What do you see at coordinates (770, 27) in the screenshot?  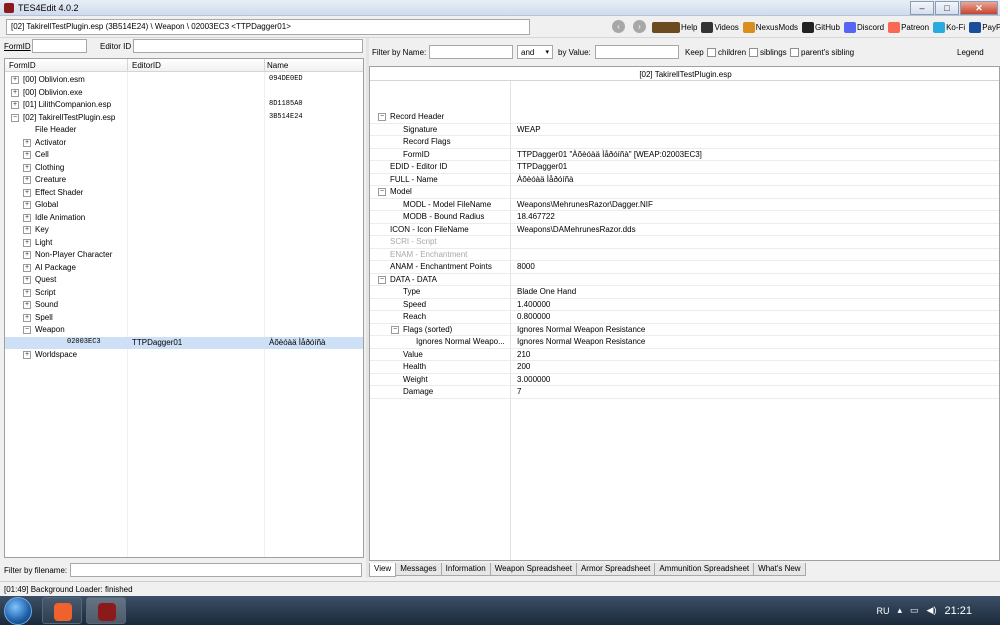 I see `link-nexusmods: NexusMods` at bounding box center [770, 27].